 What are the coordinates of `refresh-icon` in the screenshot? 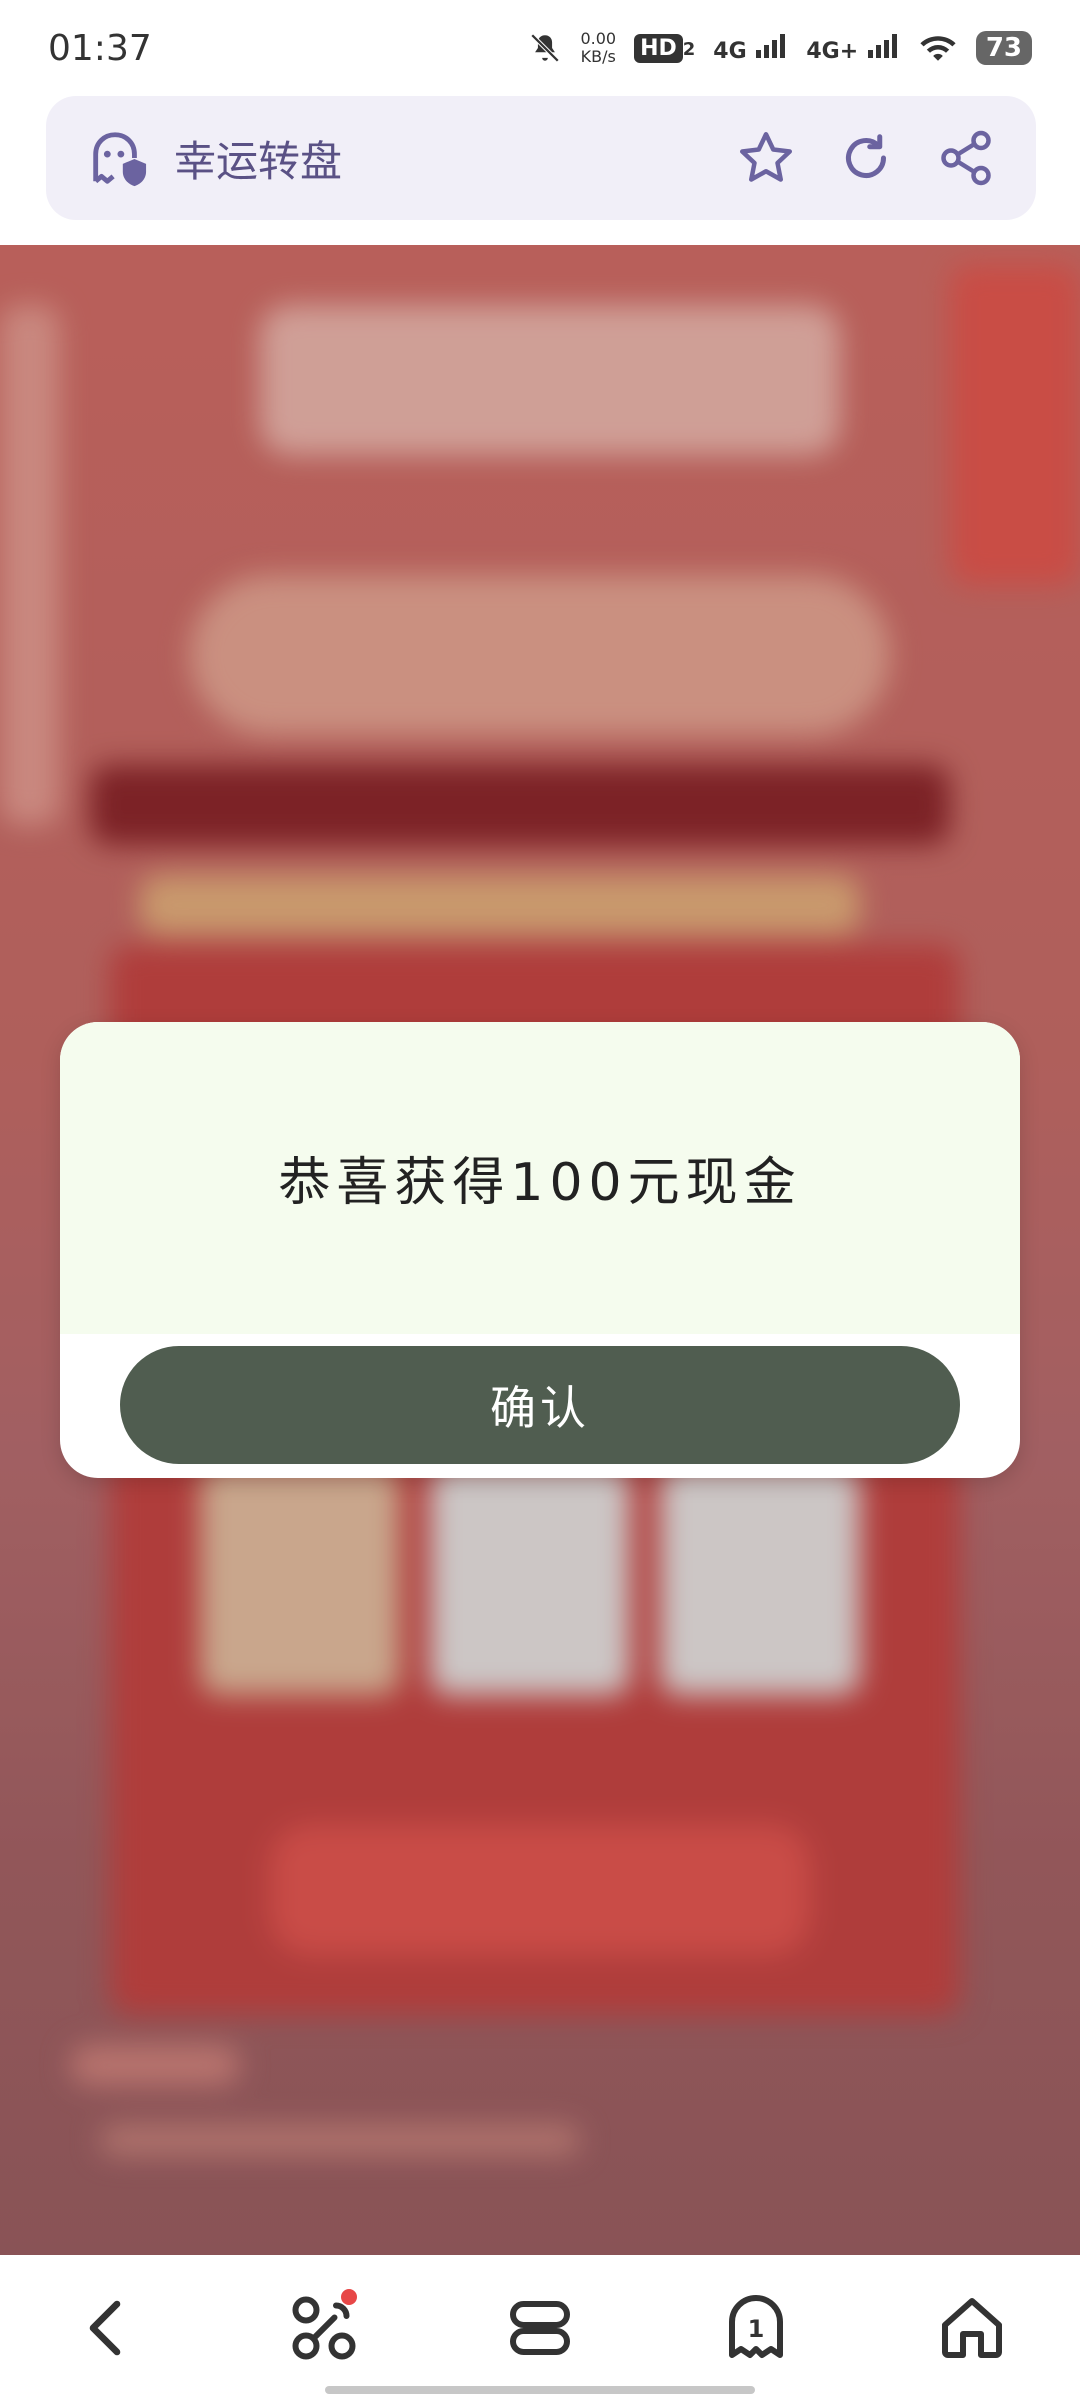 It's located at (866, 158).